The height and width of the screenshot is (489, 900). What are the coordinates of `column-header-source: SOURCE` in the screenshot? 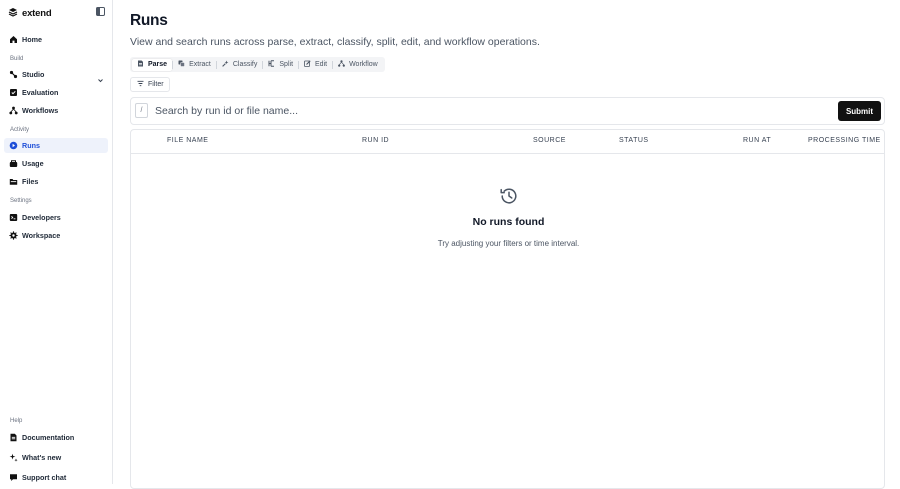 It's located at (549, 140).